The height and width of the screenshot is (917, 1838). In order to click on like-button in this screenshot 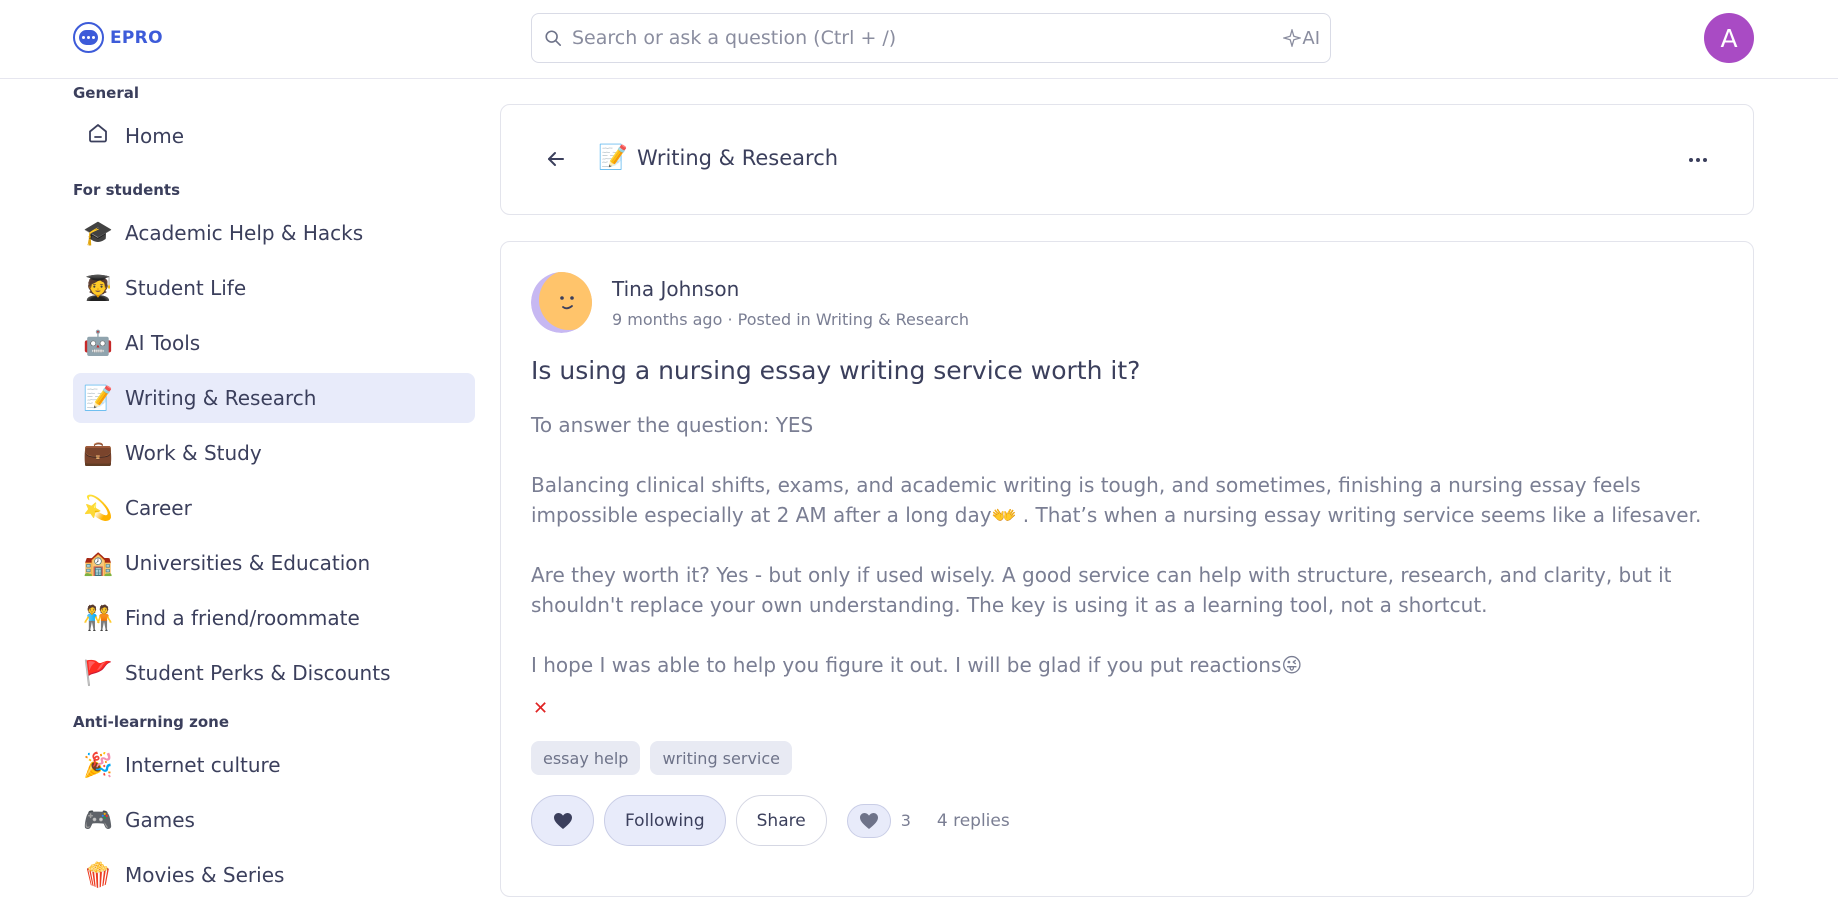, I will do `click(562, 820)`.